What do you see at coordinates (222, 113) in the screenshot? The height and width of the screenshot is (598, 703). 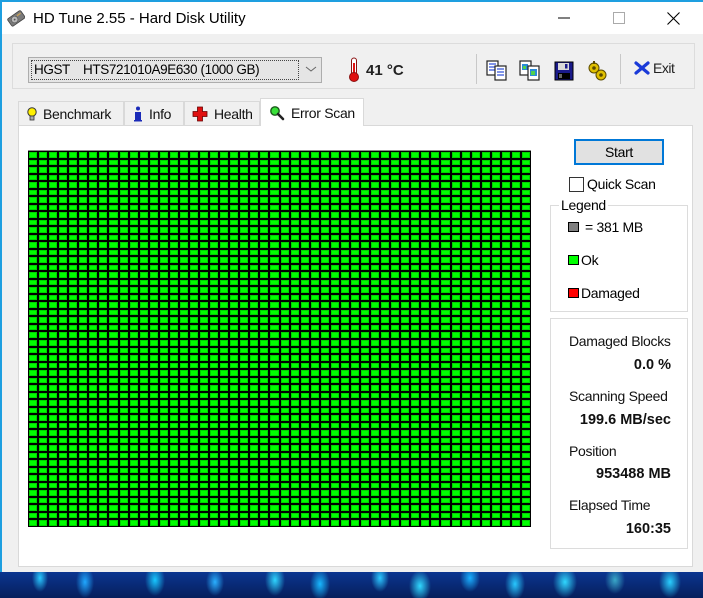 I see `tab-health: Health` at bounding box center [222, 113].